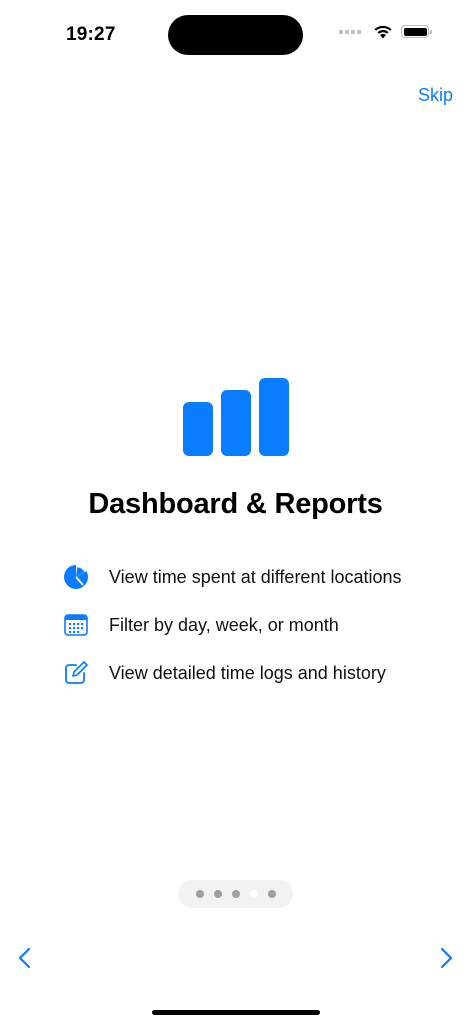 The height and width of the screenshot is (1024, 471). I want to click on home-indicator, so click(236, 1012).